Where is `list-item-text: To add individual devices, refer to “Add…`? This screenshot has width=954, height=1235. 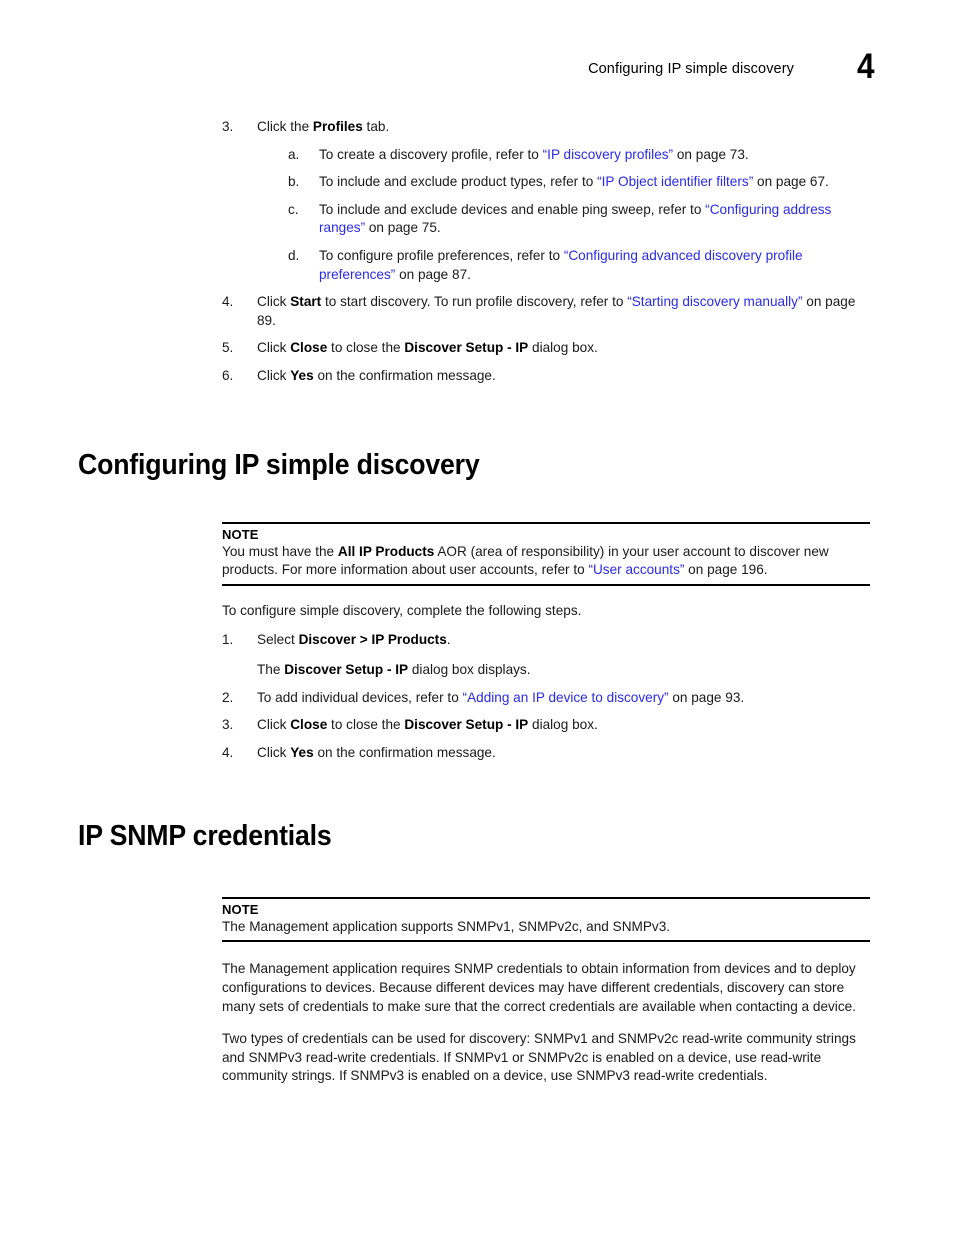
list-item-text: To add individual devices, refer to “Add… is located at coordinates (501, 697).